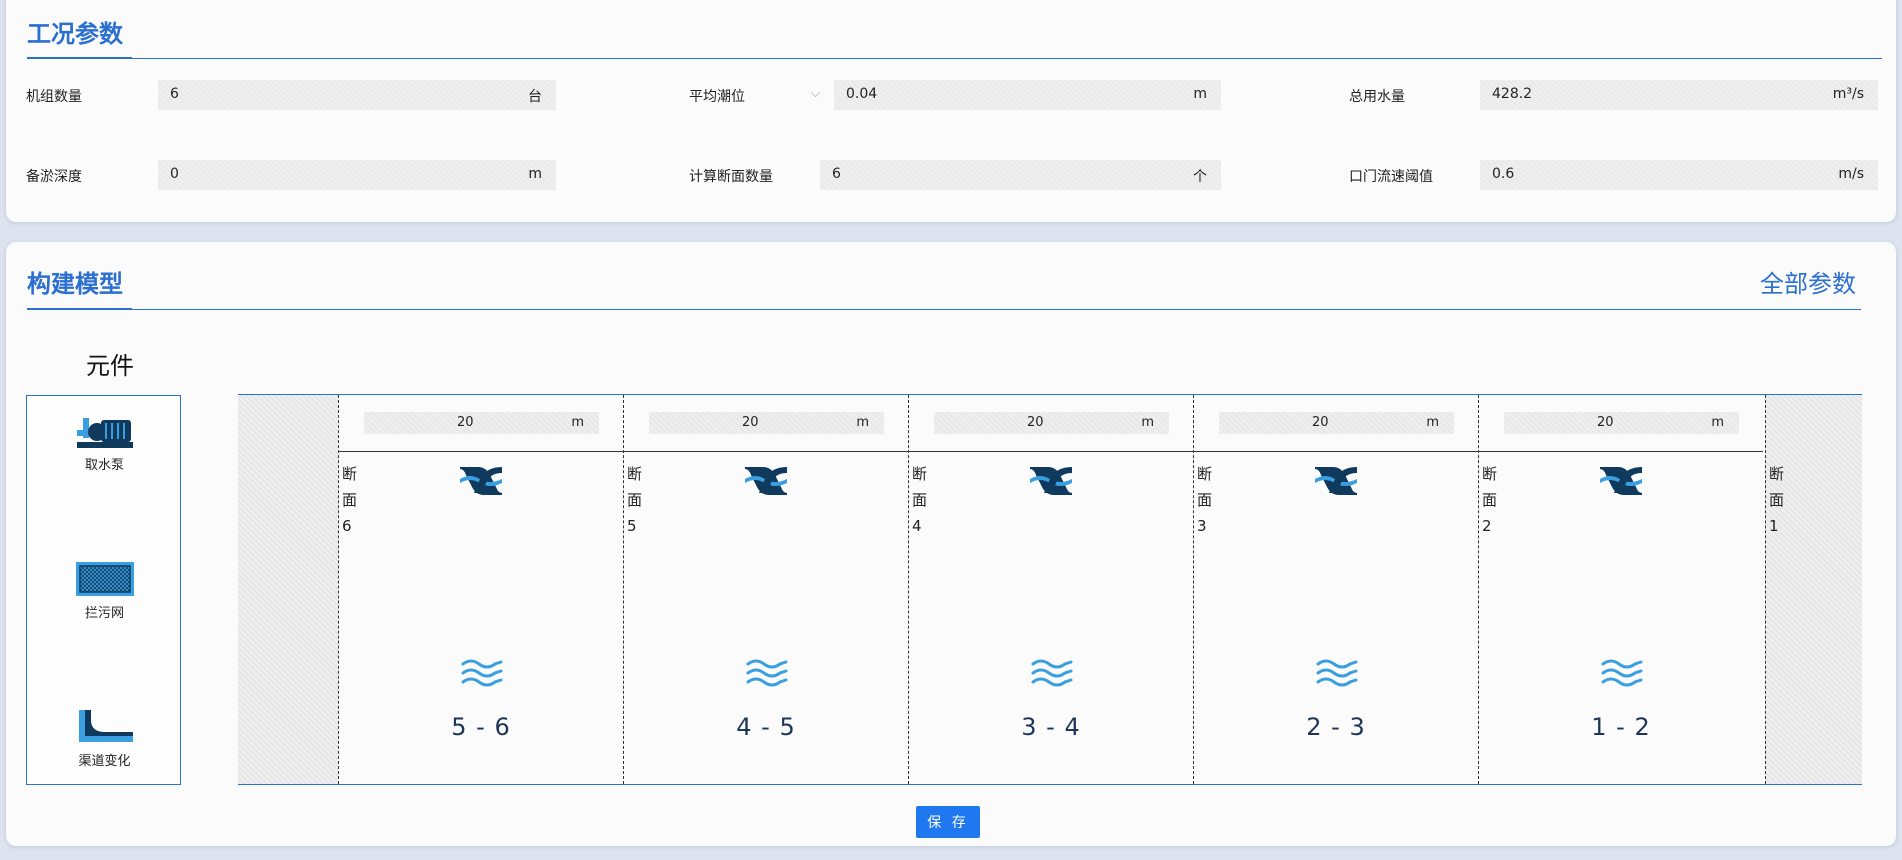 The width and height of the screenshot is (1902, 860). What do you see at coordinates (1808, 281) in the screenshot?
I see `all-params-link: 全部参数` at bounding box center [1808, 281].